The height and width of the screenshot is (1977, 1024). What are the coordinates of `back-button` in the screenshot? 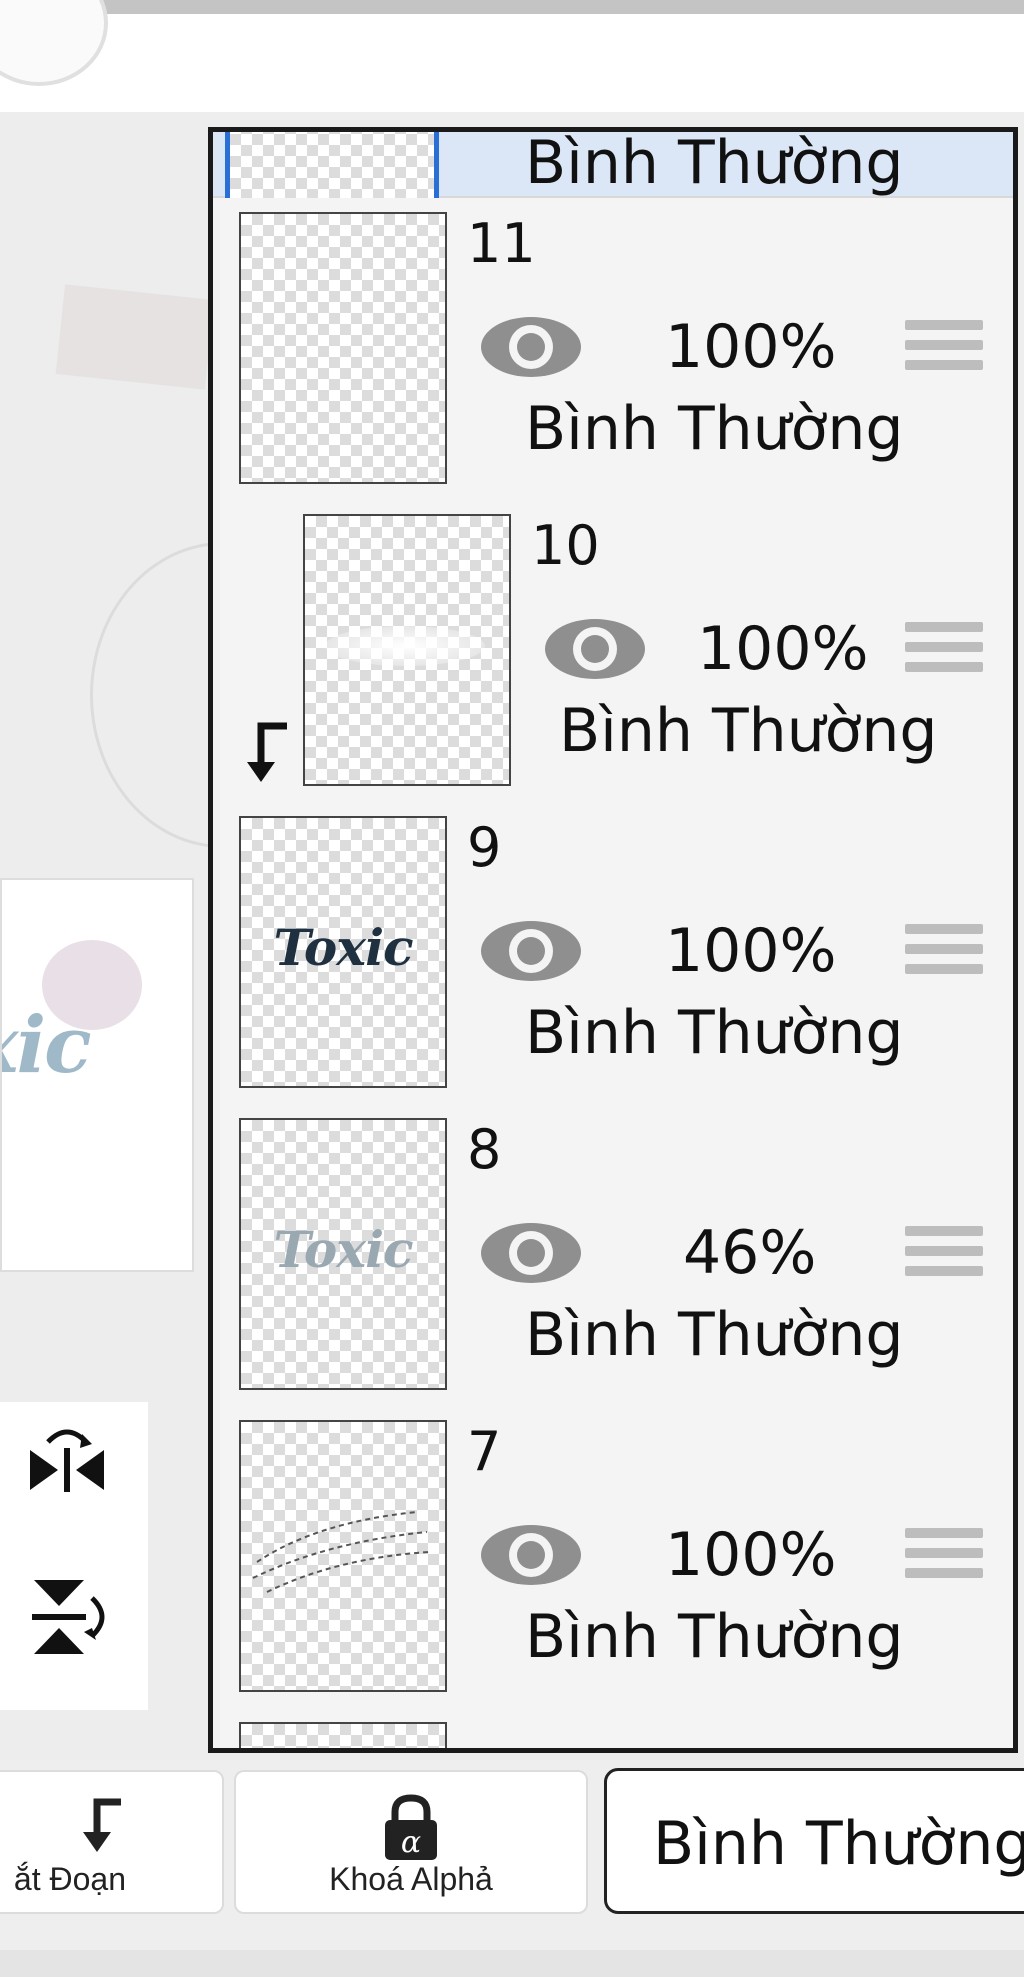 It's located at (54, 43).